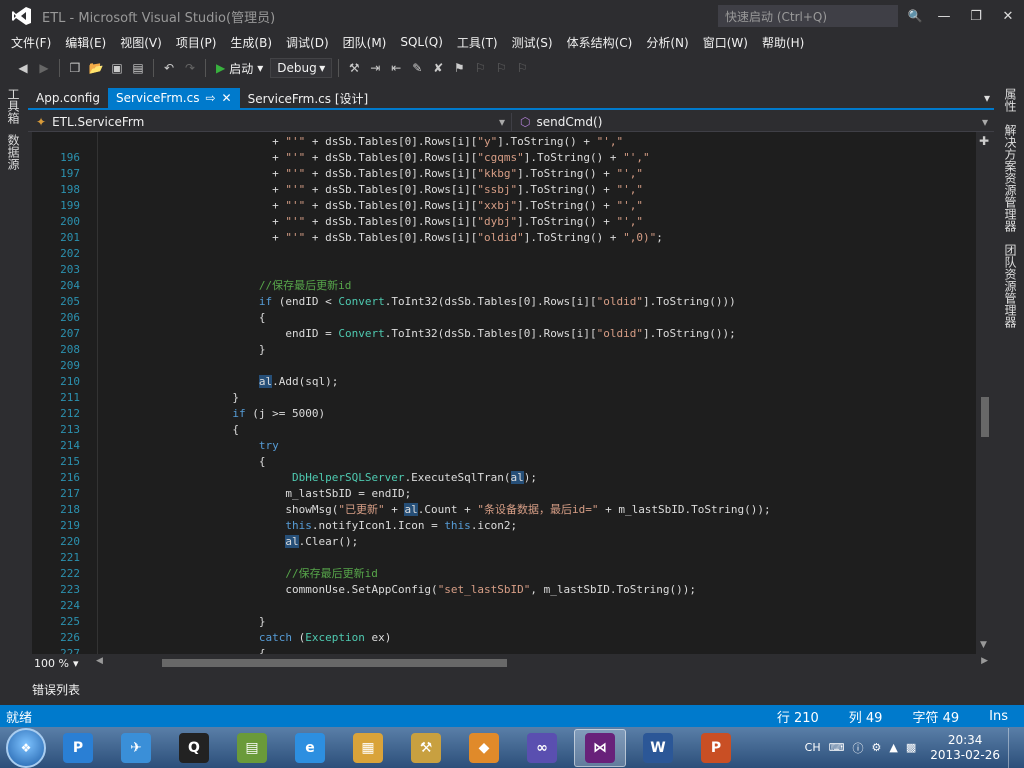 The height and width of the screenshot is (768, 1024). What do you see at coordinates (401, 526) in the screenshot?
I see `code-line: this.notifyIcon1.Icon = this.icon2;` at bounding box center [401, 526].